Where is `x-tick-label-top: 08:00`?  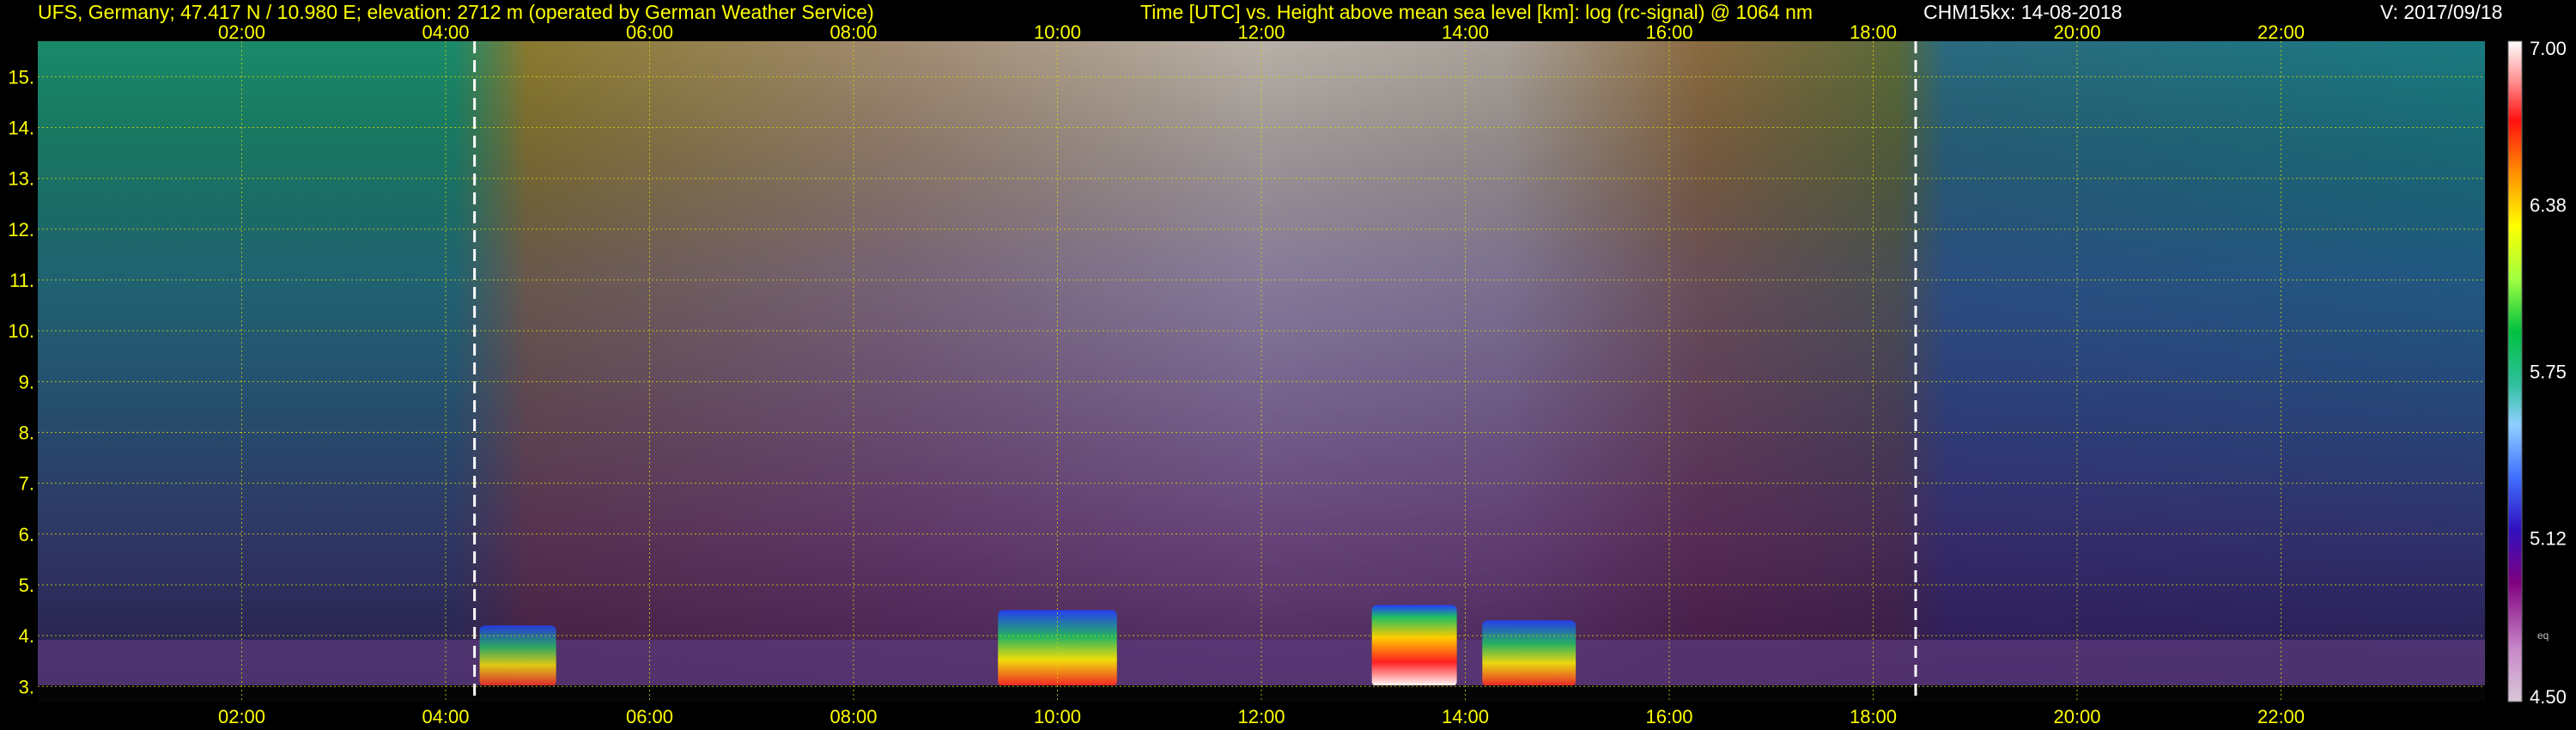 x-tick-label-top: 08:00 is located at coordinates (853, 32).